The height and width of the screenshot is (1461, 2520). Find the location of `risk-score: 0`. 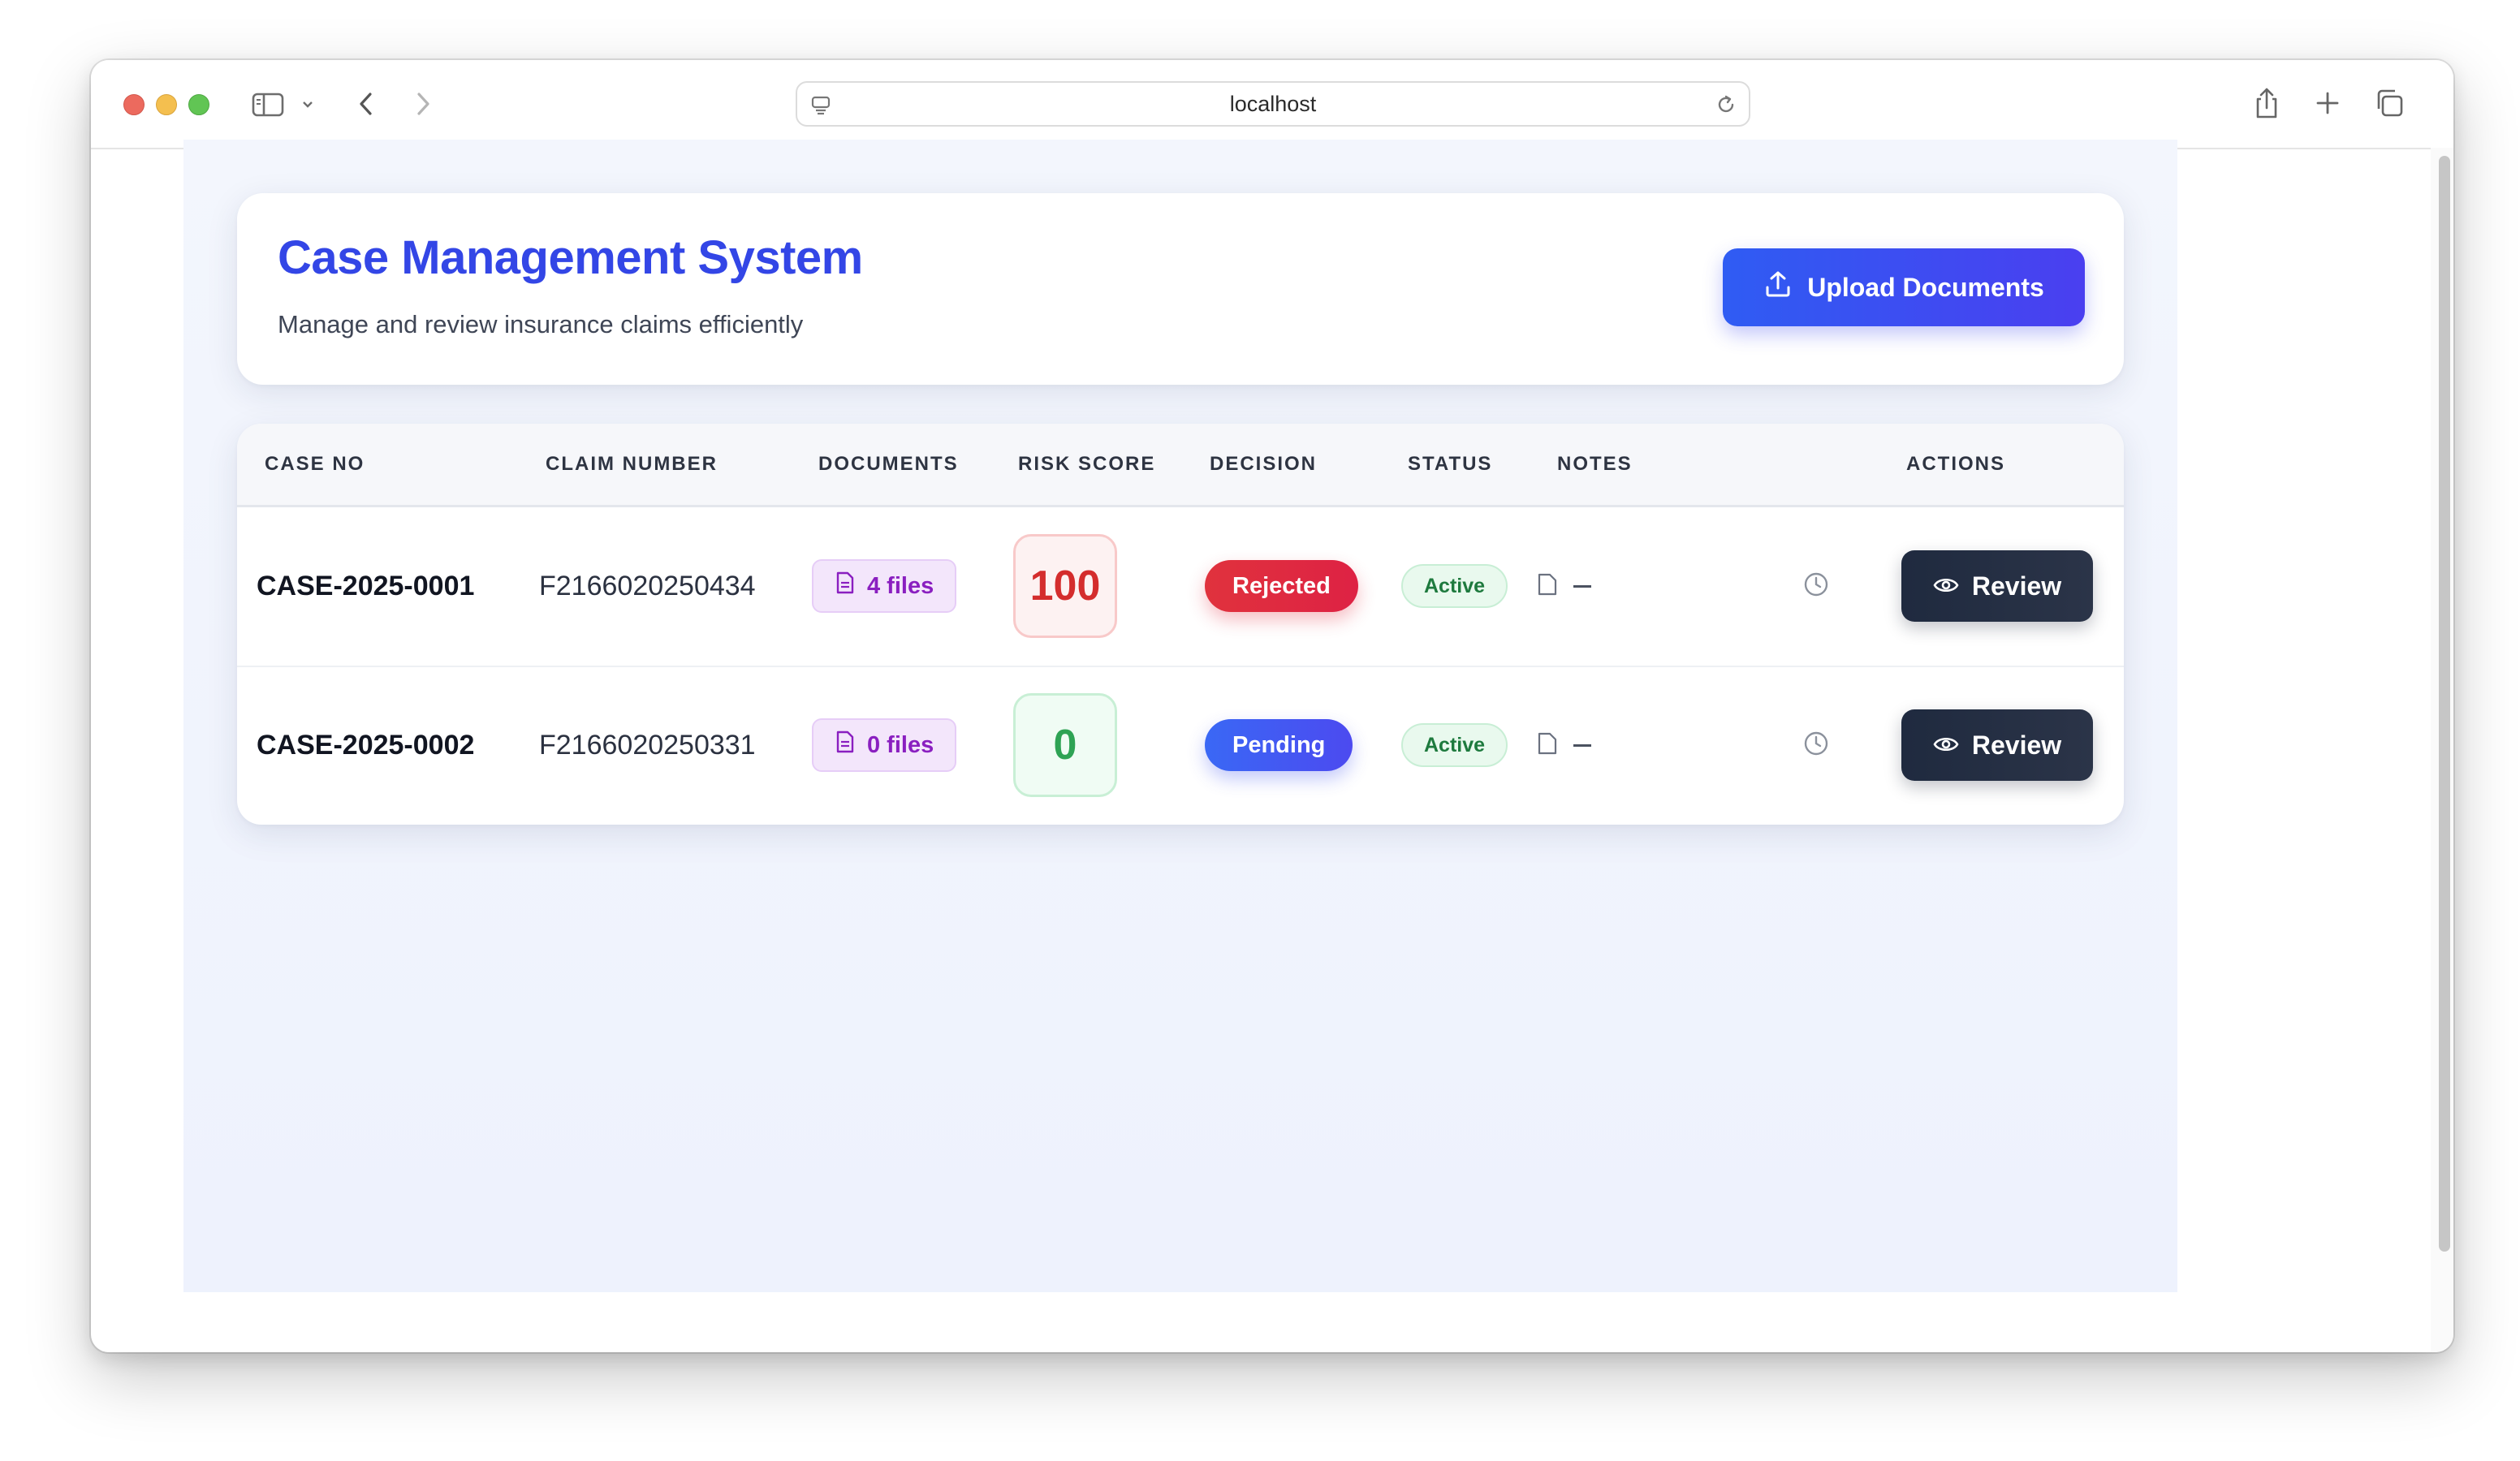

risk-score: 0 is located at coordinates (1065, 745).